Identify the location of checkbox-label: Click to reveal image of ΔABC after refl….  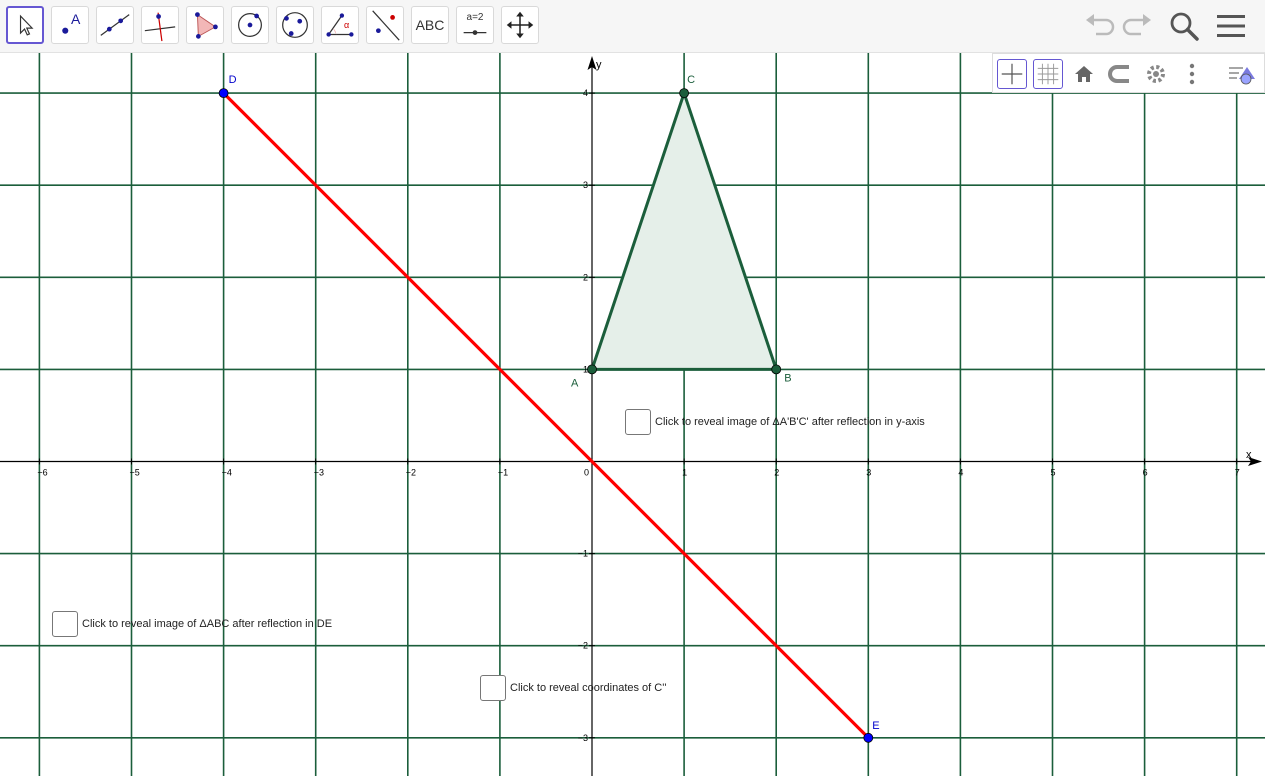
(207, 624).